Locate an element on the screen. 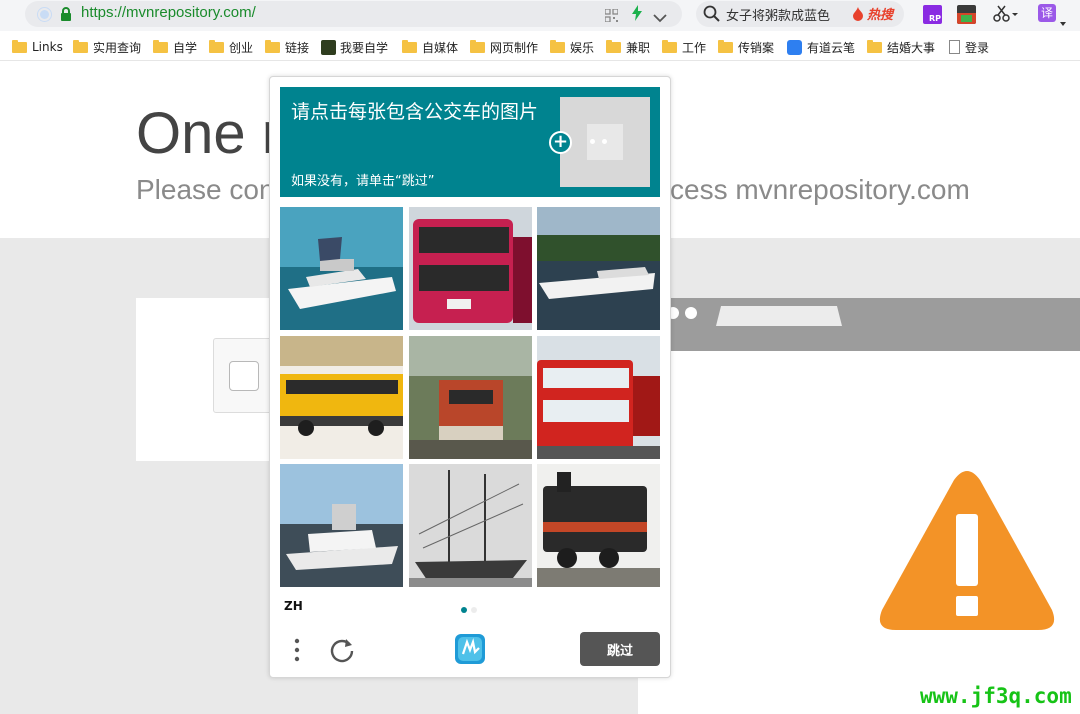  image-tile-school-bus is located at coordinates (341, 397).